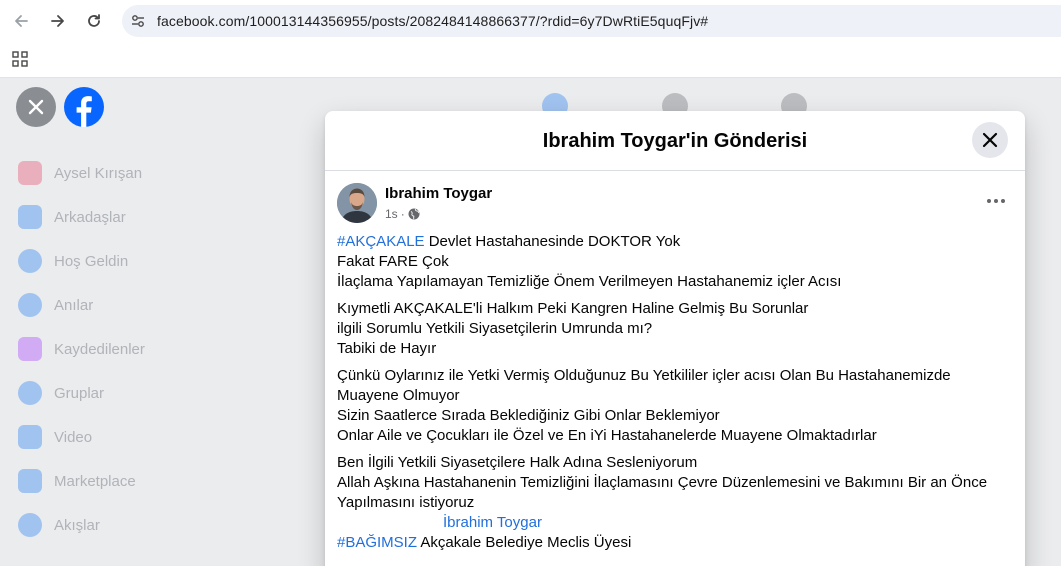 Image resolution: width=1061 pixels, height=566 pixels. What do you see at coordinates (95, 481) in the screenshot?
I see `sidebar-item-label: Marketplace` at bounding box center [95, 481].